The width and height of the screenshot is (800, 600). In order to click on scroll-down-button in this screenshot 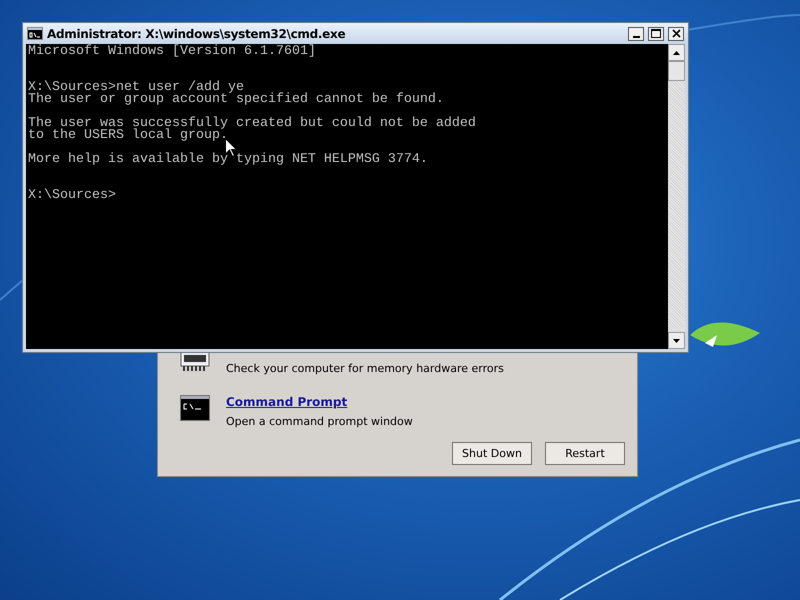, I will do `click(676, 340)`.